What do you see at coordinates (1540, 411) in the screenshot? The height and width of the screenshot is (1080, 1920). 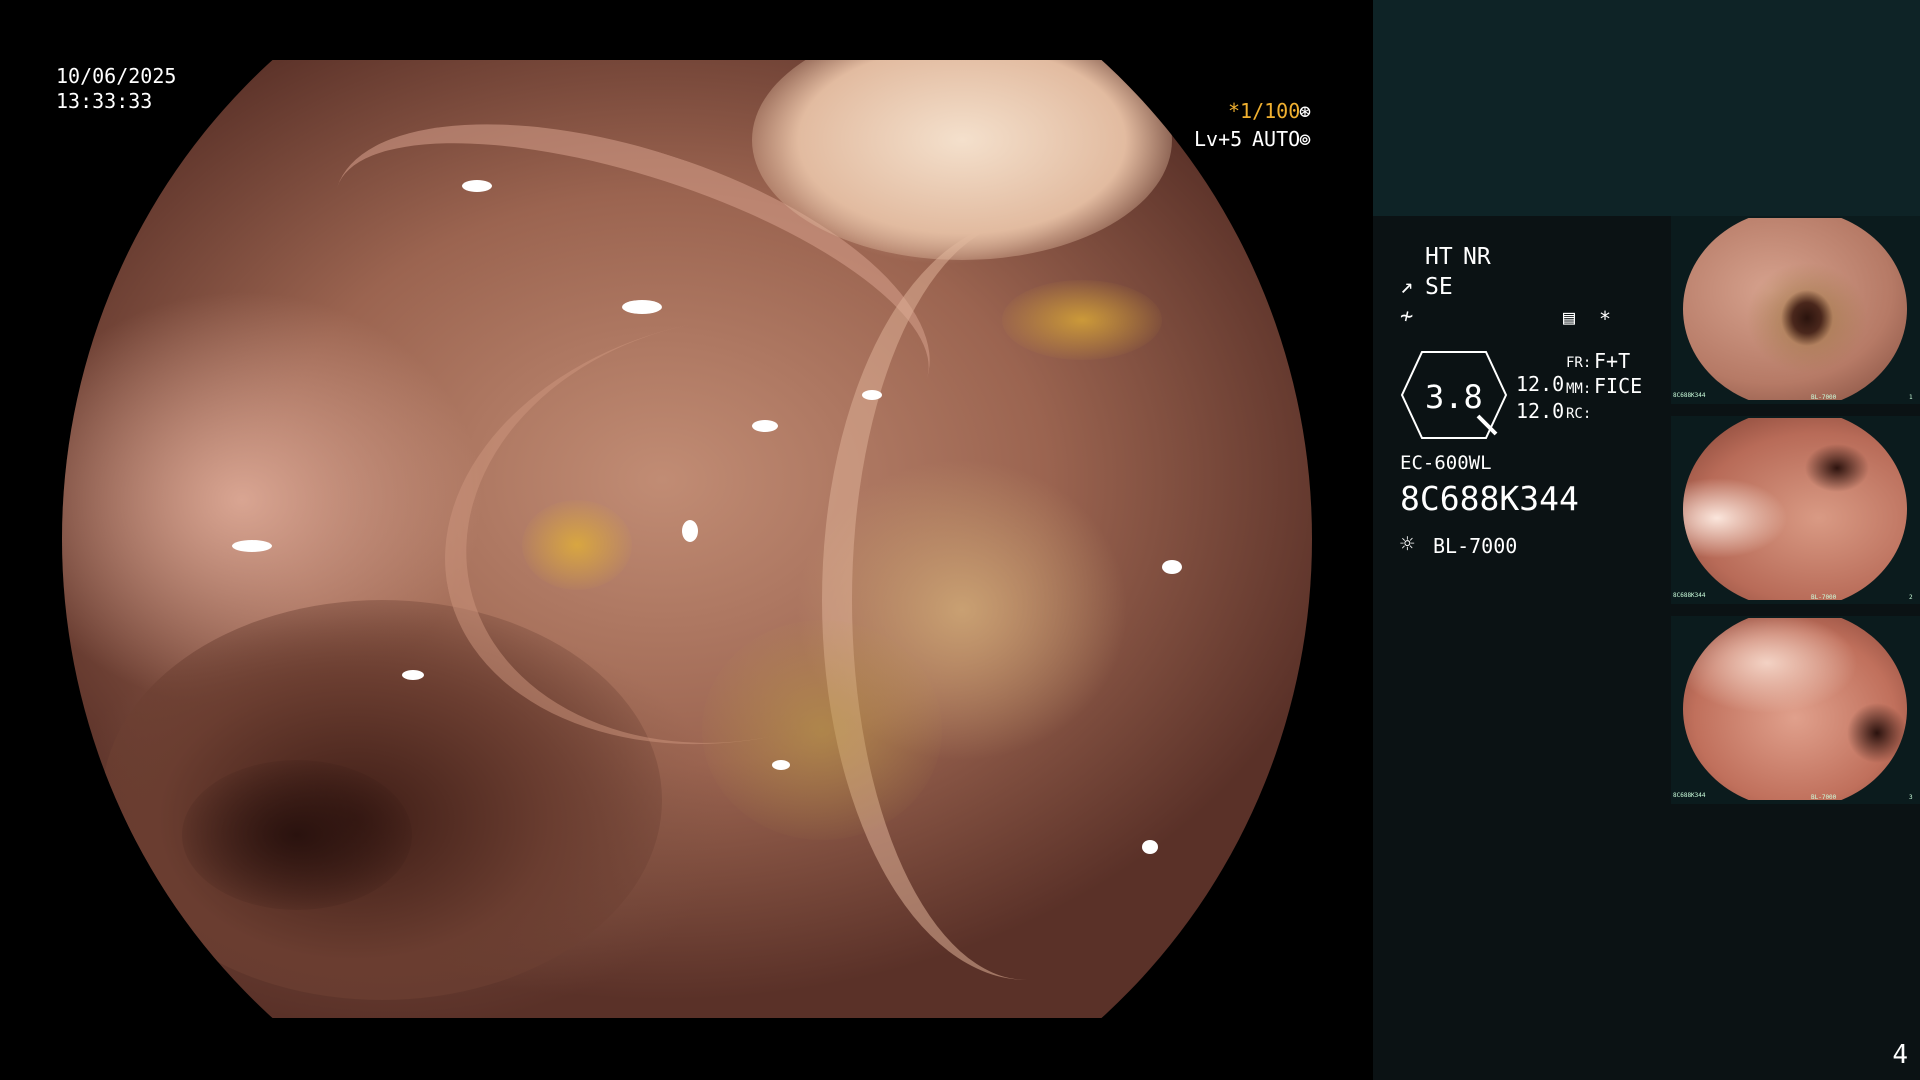 I see `value-2: 12.0` at bounding box center [1540, 411].